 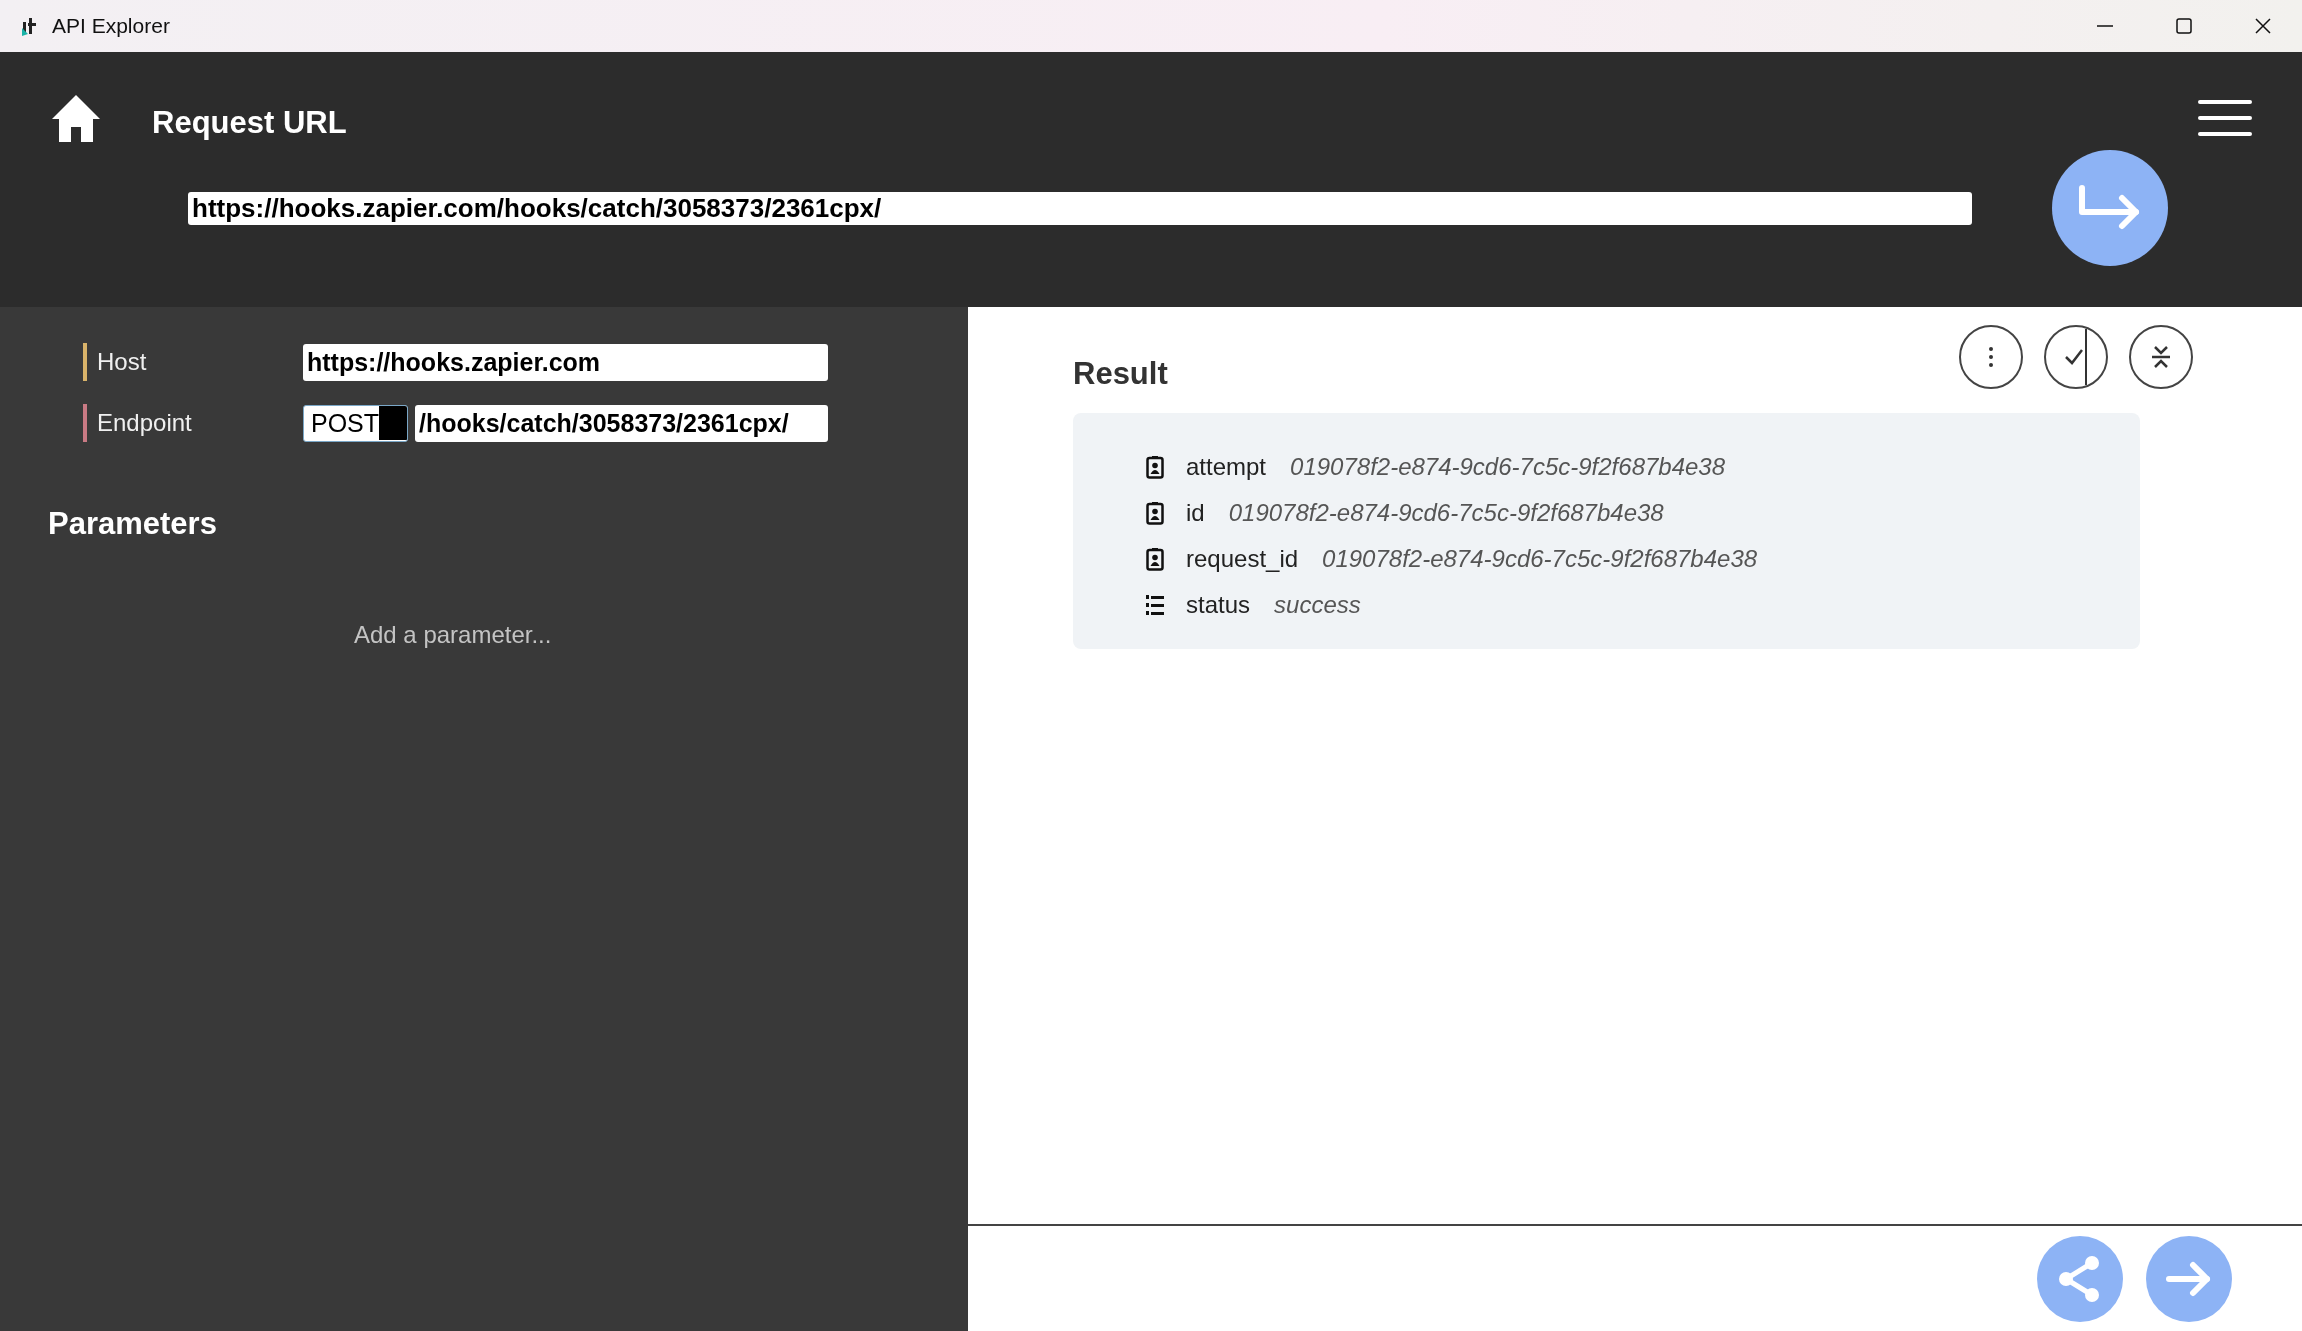 What do you see at coordinates (355, 423) in the screenshot?
I see `method-dropdown: POST` at bounding box center [355, 423].